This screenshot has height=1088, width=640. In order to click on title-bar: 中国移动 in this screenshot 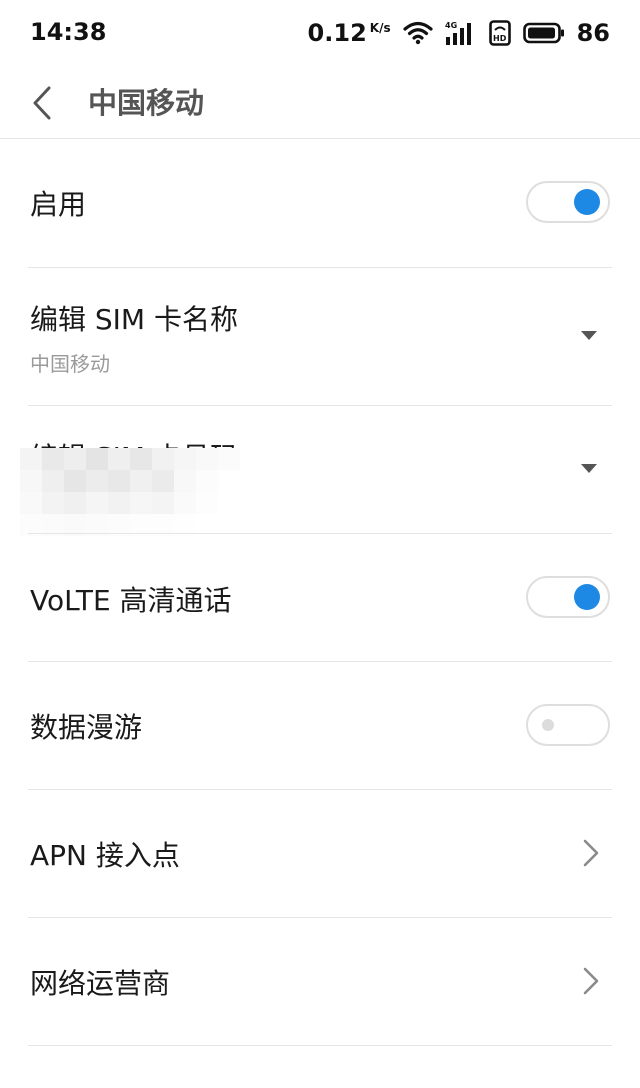, I will do `click(320, 103)`.